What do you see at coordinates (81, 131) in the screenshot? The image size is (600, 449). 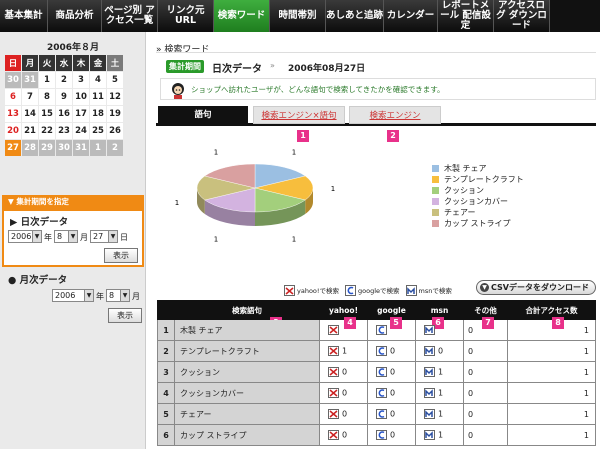 I see `calendar-day: 24` at bounding box center [81, 131].